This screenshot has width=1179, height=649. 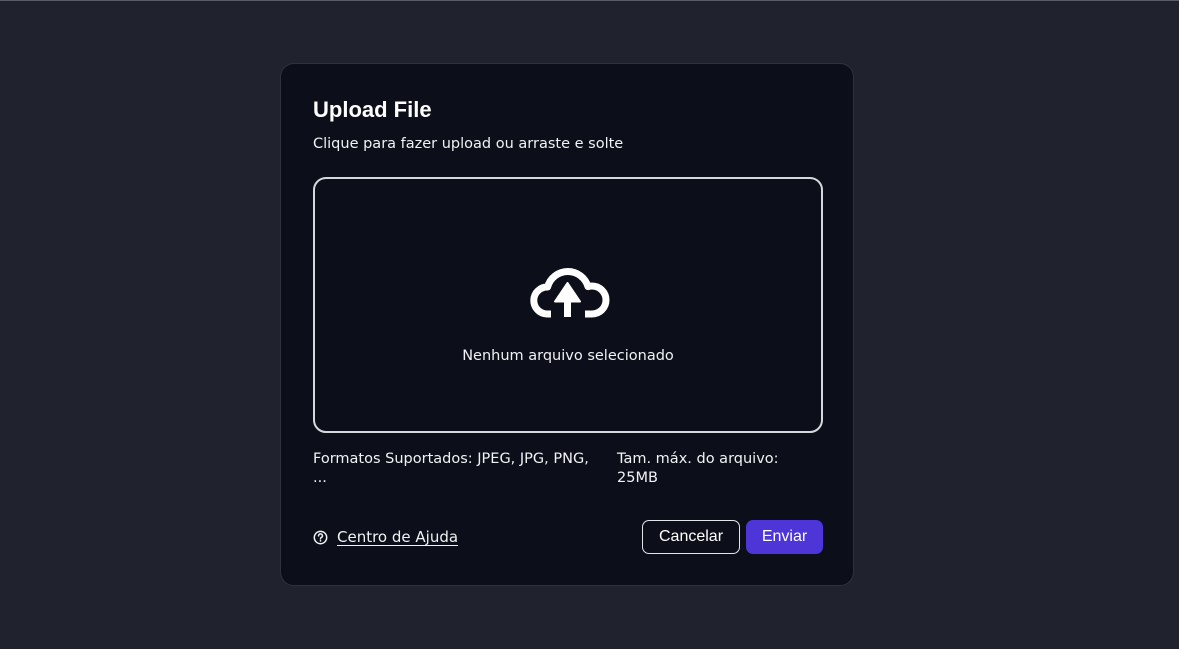 I want to click on window-top-edge, so click(x=589, y=0).